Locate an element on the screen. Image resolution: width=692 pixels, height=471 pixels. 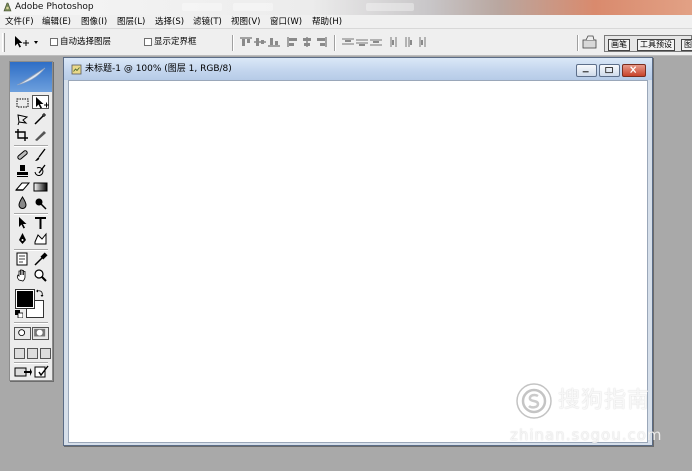
menu-select: 选择(S) is located at coordinates (169, 22).